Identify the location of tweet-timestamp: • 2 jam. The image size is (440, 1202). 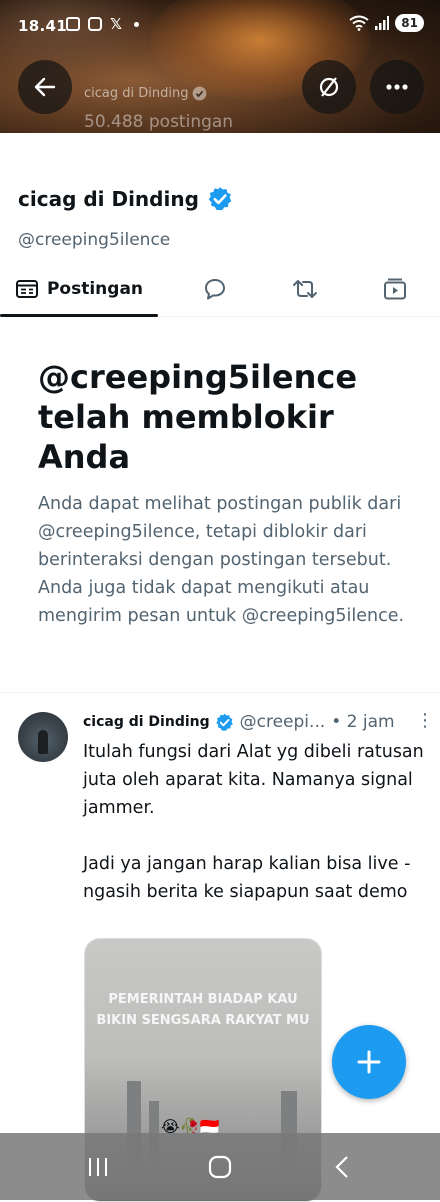
(362, 722).